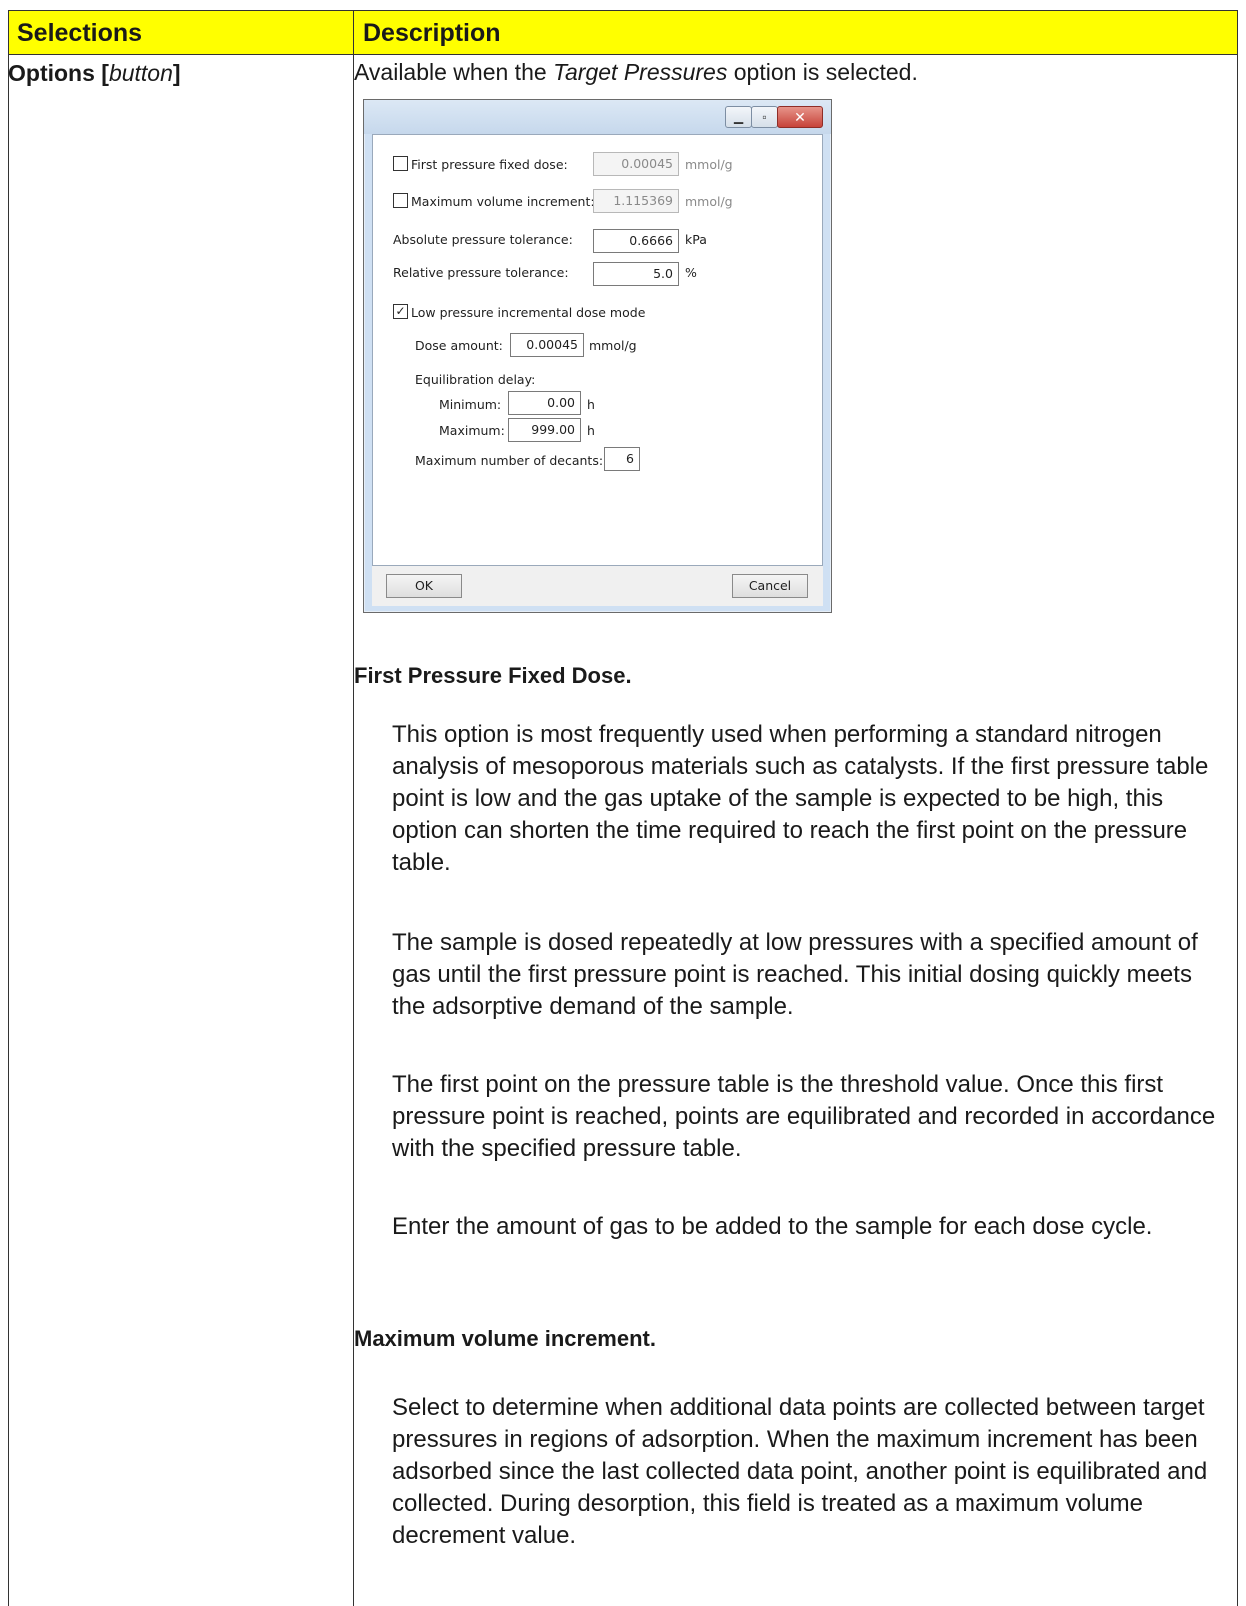 This screenshot has width=1246, height=1606. Describe the element at coordinates (544, 403) in the screenshot. I see `minimum-field: 0.00` at that location.